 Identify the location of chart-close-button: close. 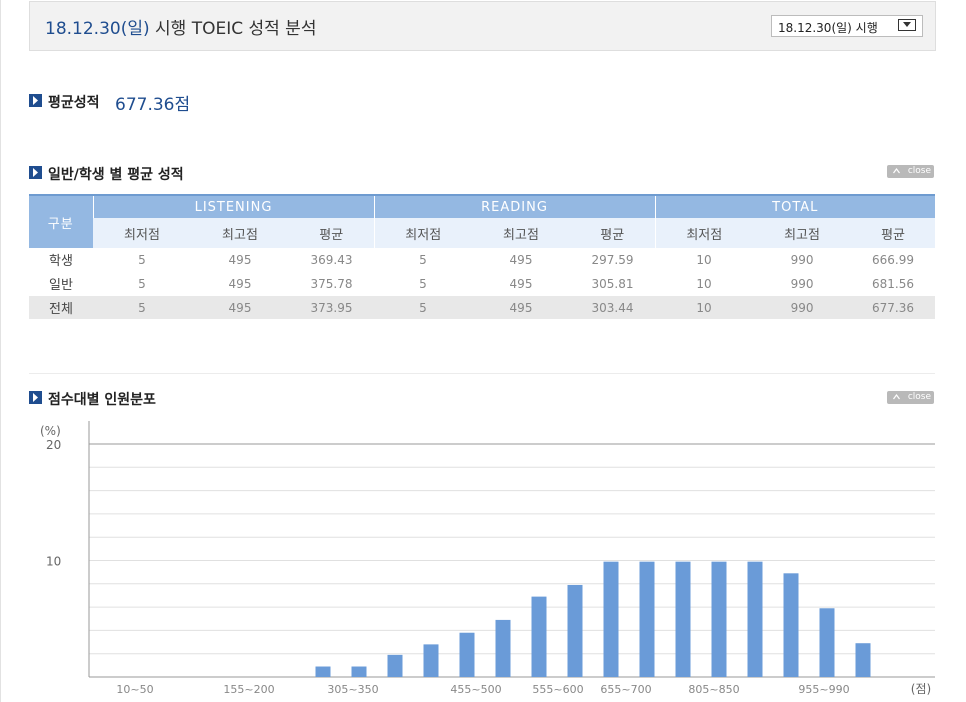
(910, 397).